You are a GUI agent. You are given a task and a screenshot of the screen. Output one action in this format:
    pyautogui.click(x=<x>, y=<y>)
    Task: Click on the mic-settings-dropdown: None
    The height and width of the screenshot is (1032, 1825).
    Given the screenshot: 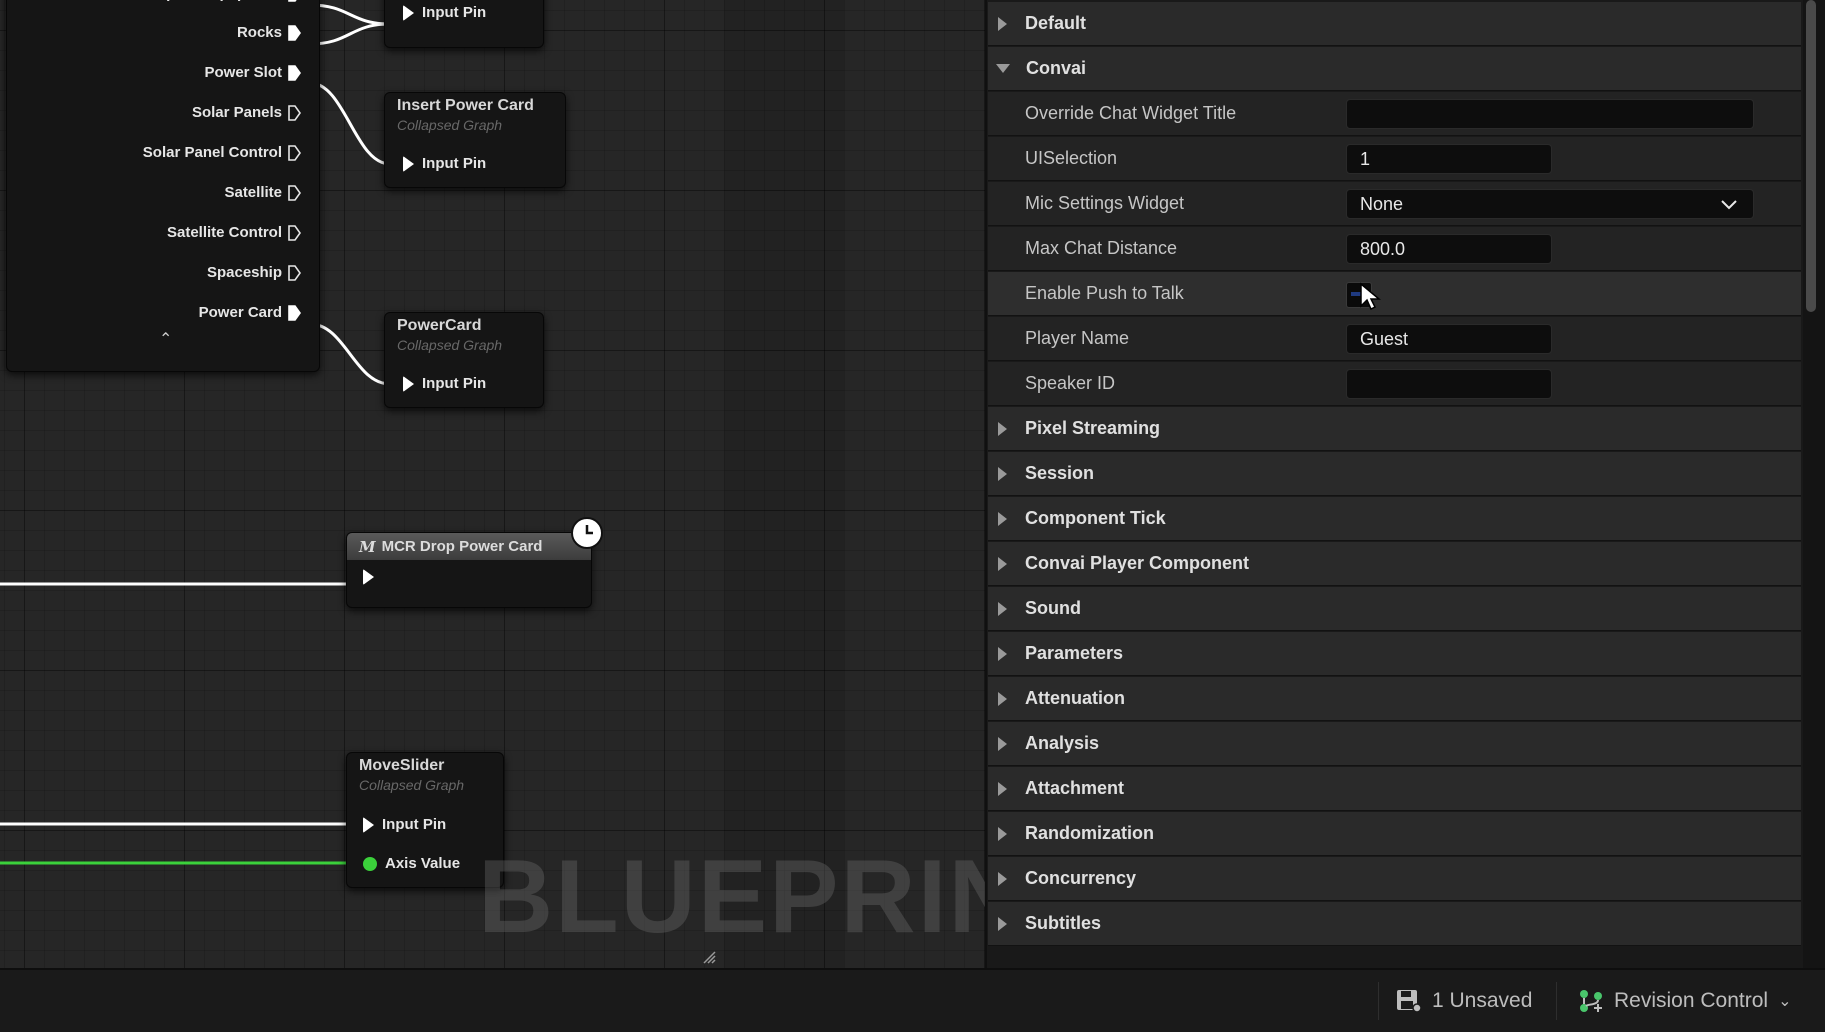 What is the action you would take?
    pyautogui.click(x=1550, y=204)
    